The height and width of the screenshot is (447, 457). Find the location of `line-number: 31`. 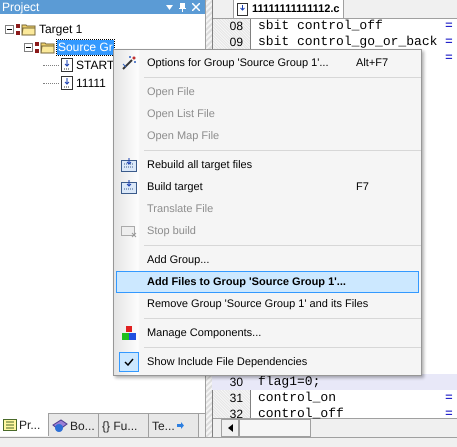

line-number: 31 is located at coordinates (235, 398).